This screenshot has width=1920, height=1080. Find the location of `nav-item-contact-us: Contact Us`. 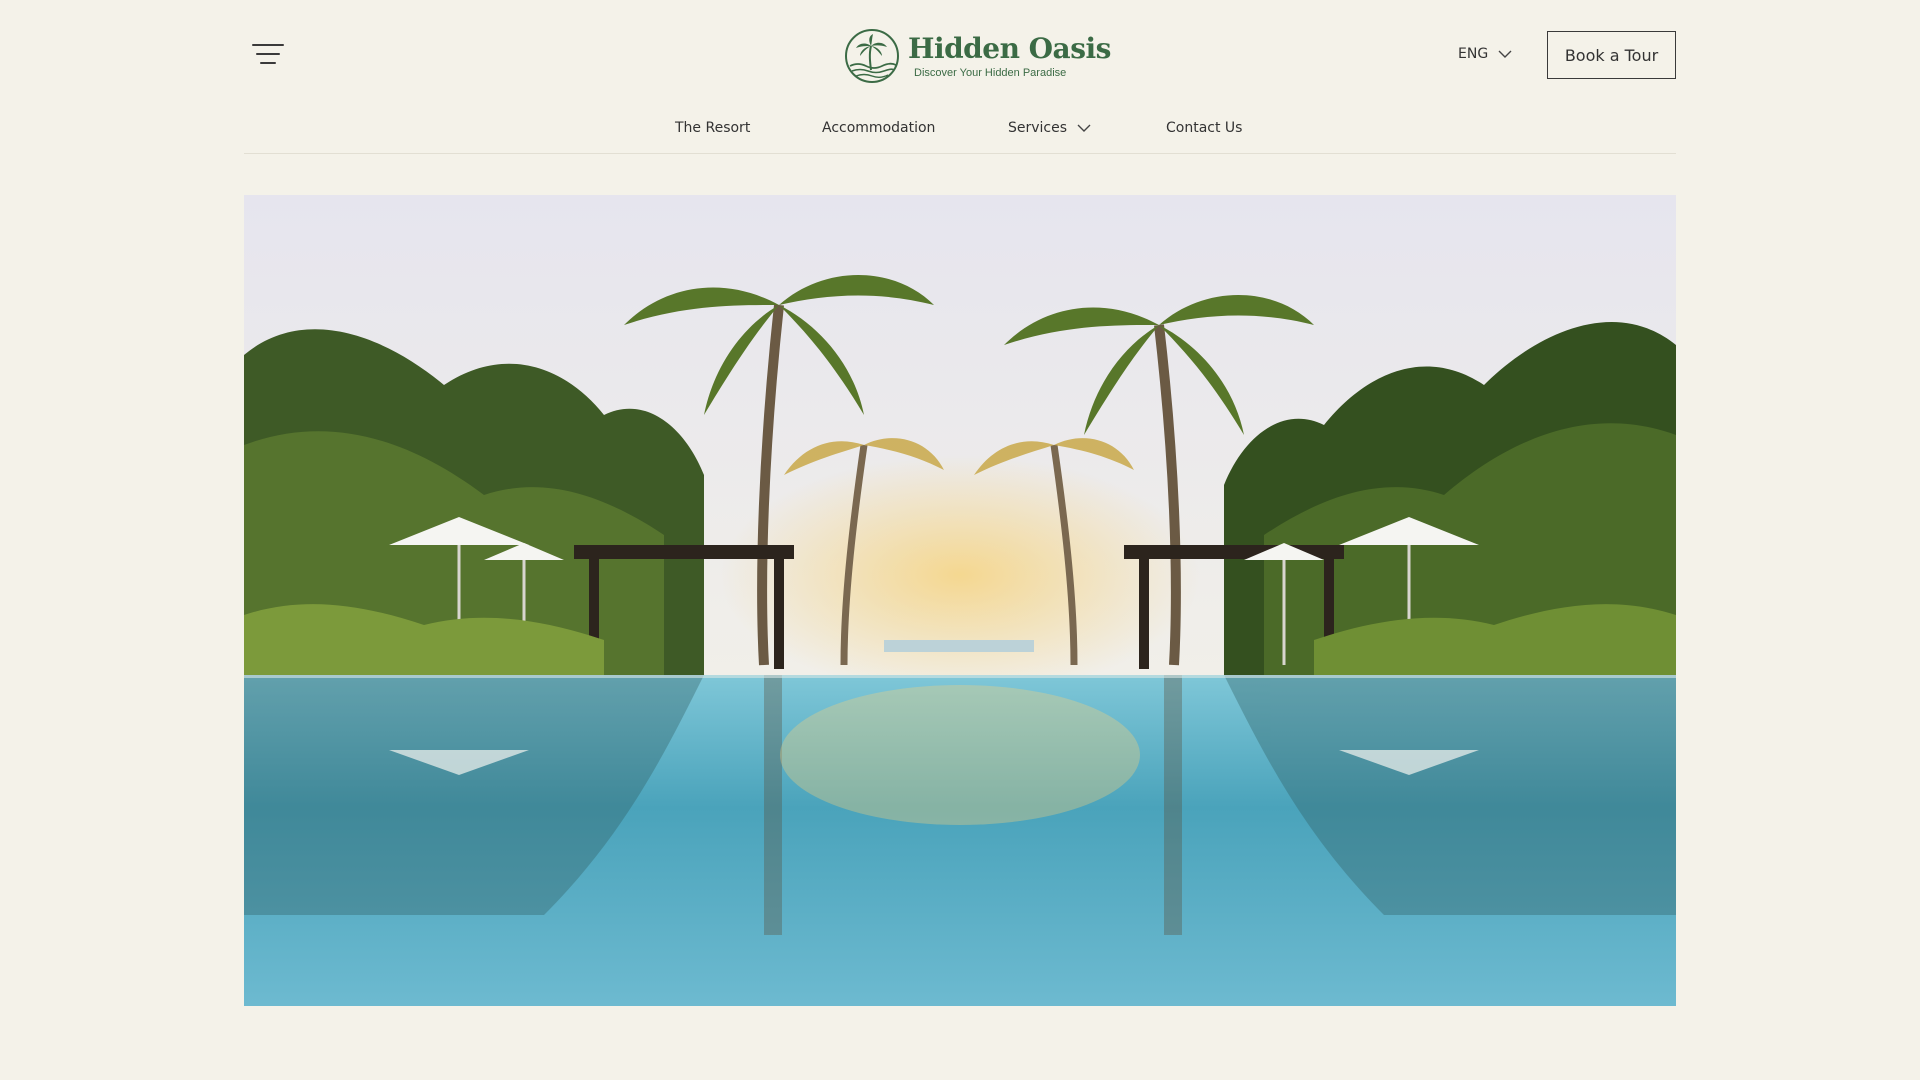

nav-item-contact-us: Contact Us is located at coordinates (1204, 128).